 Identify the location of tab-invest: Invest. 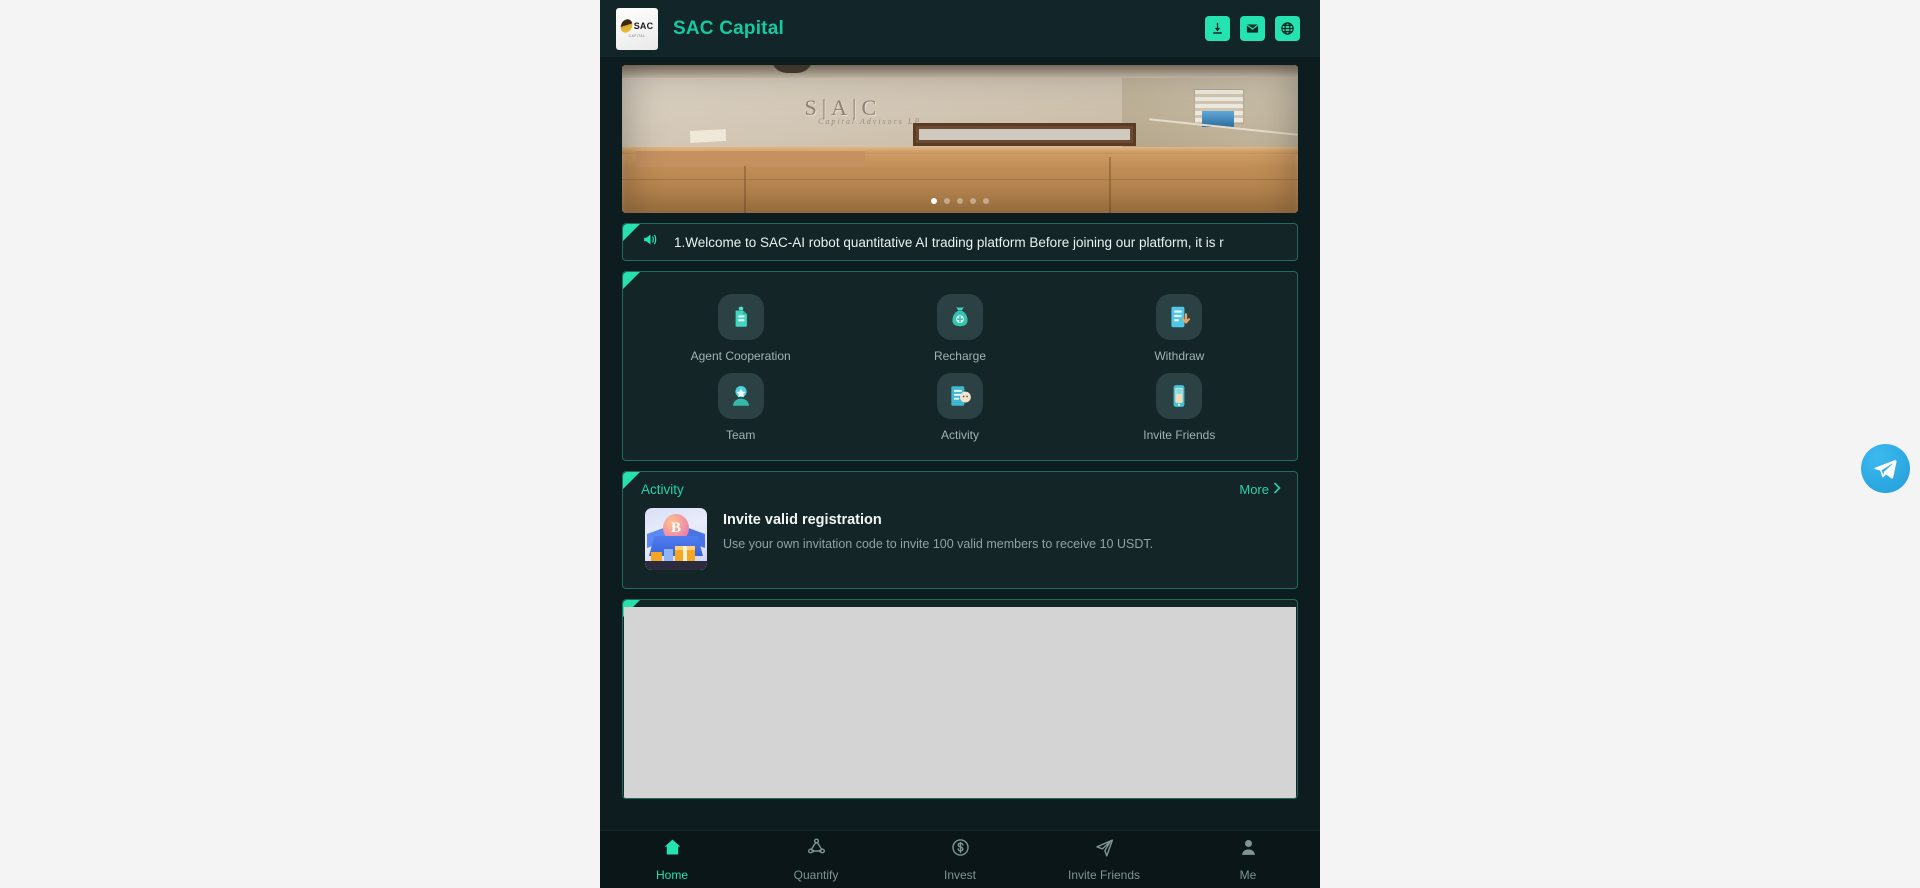
(960, 859).